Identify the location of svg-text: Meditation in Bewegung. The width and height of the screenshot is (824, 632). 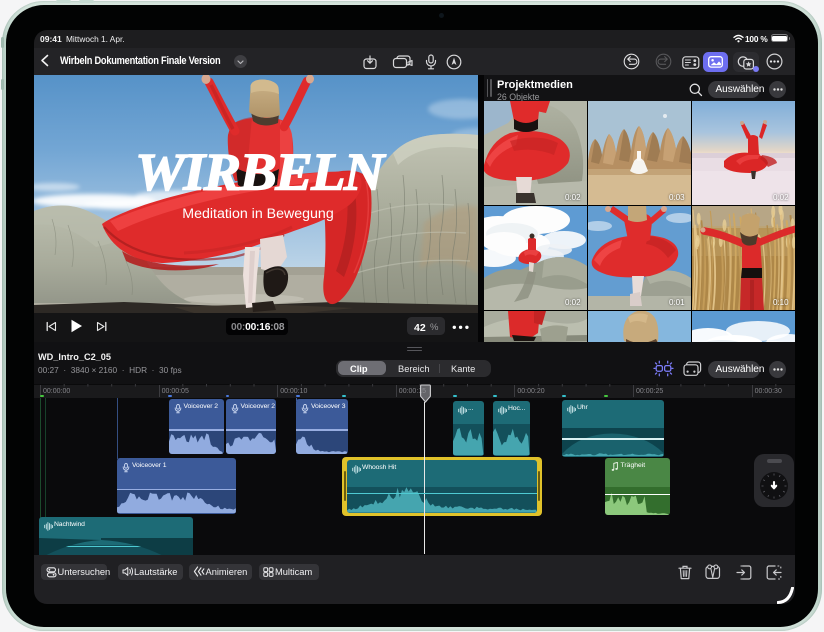
(257, 214).